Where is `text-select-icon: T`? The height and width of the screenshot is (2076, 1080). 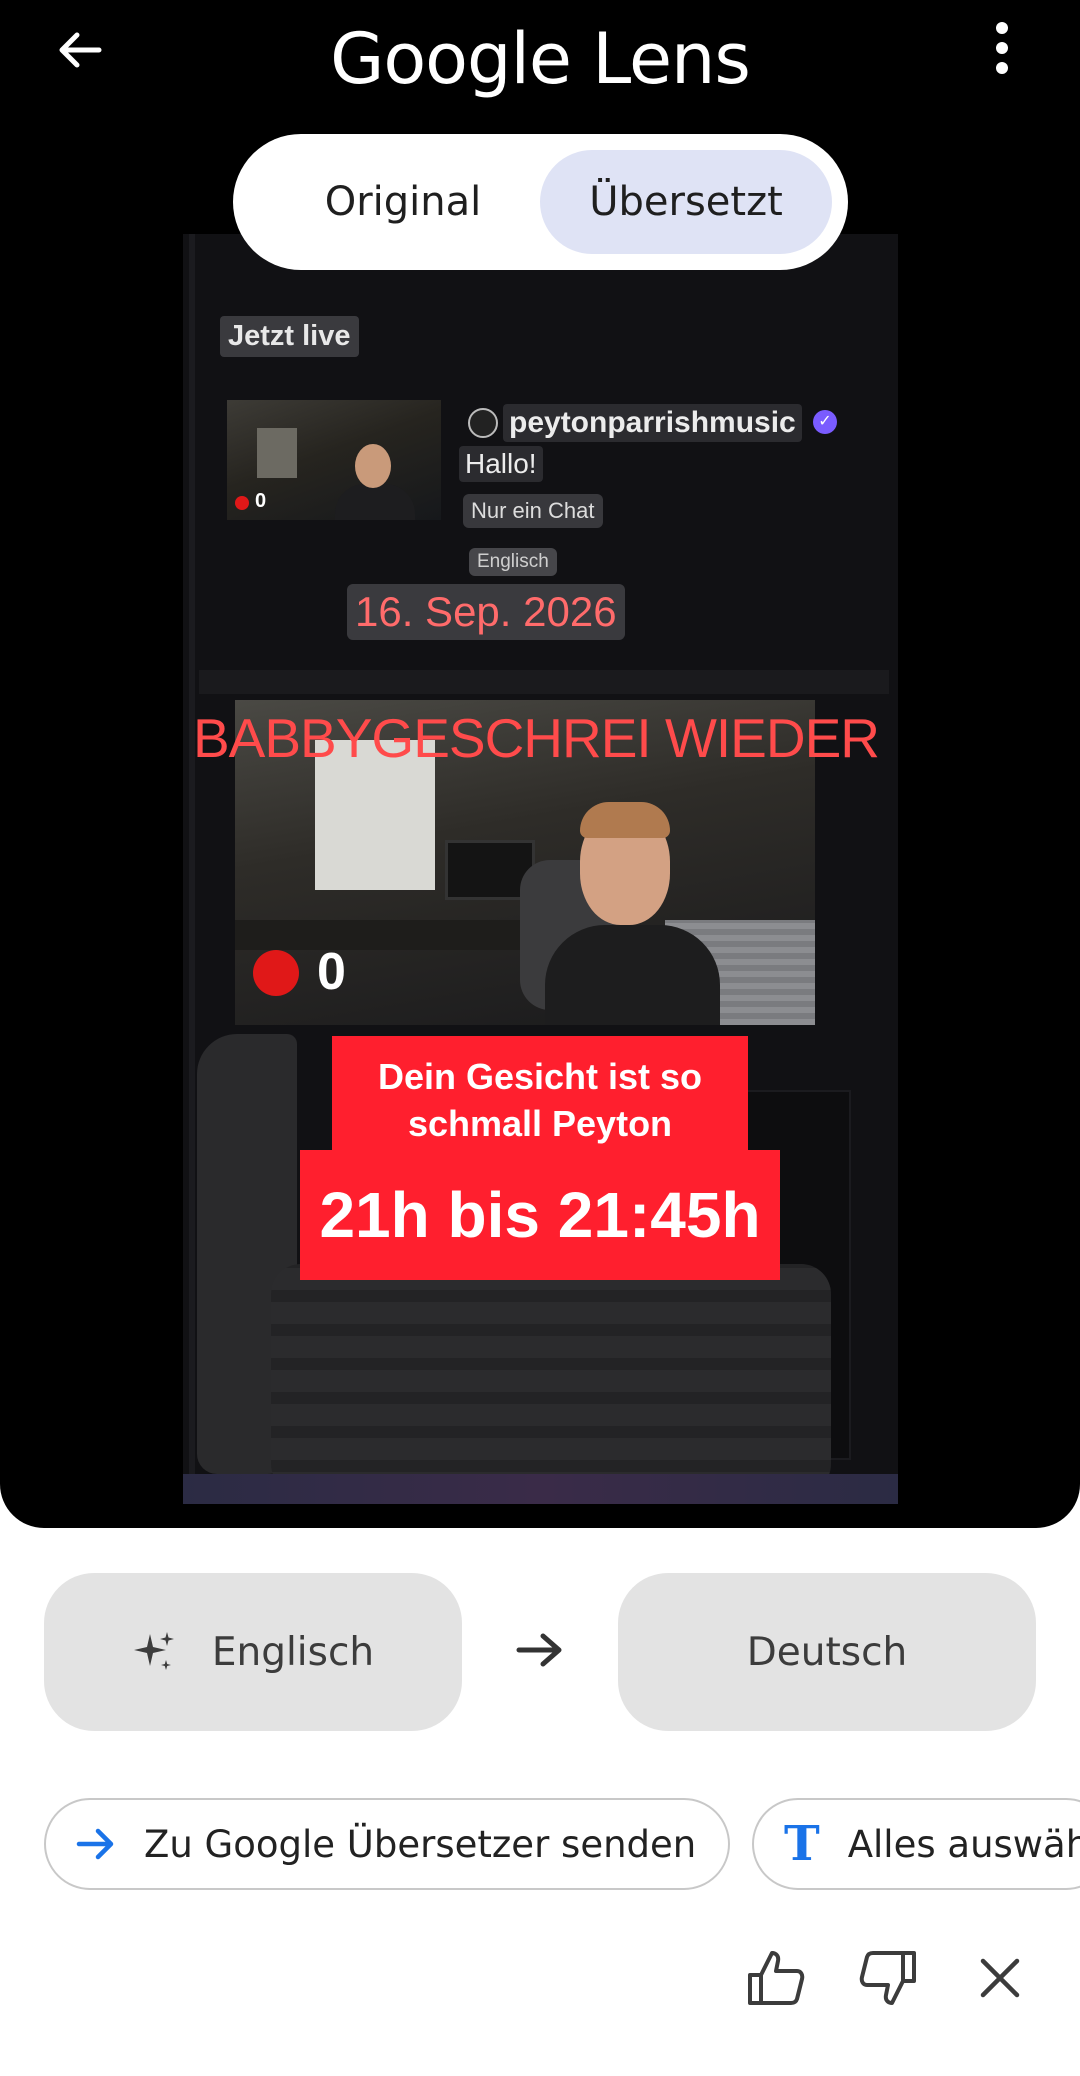
text-select-icon: T is located at coordinates (802, 1844).